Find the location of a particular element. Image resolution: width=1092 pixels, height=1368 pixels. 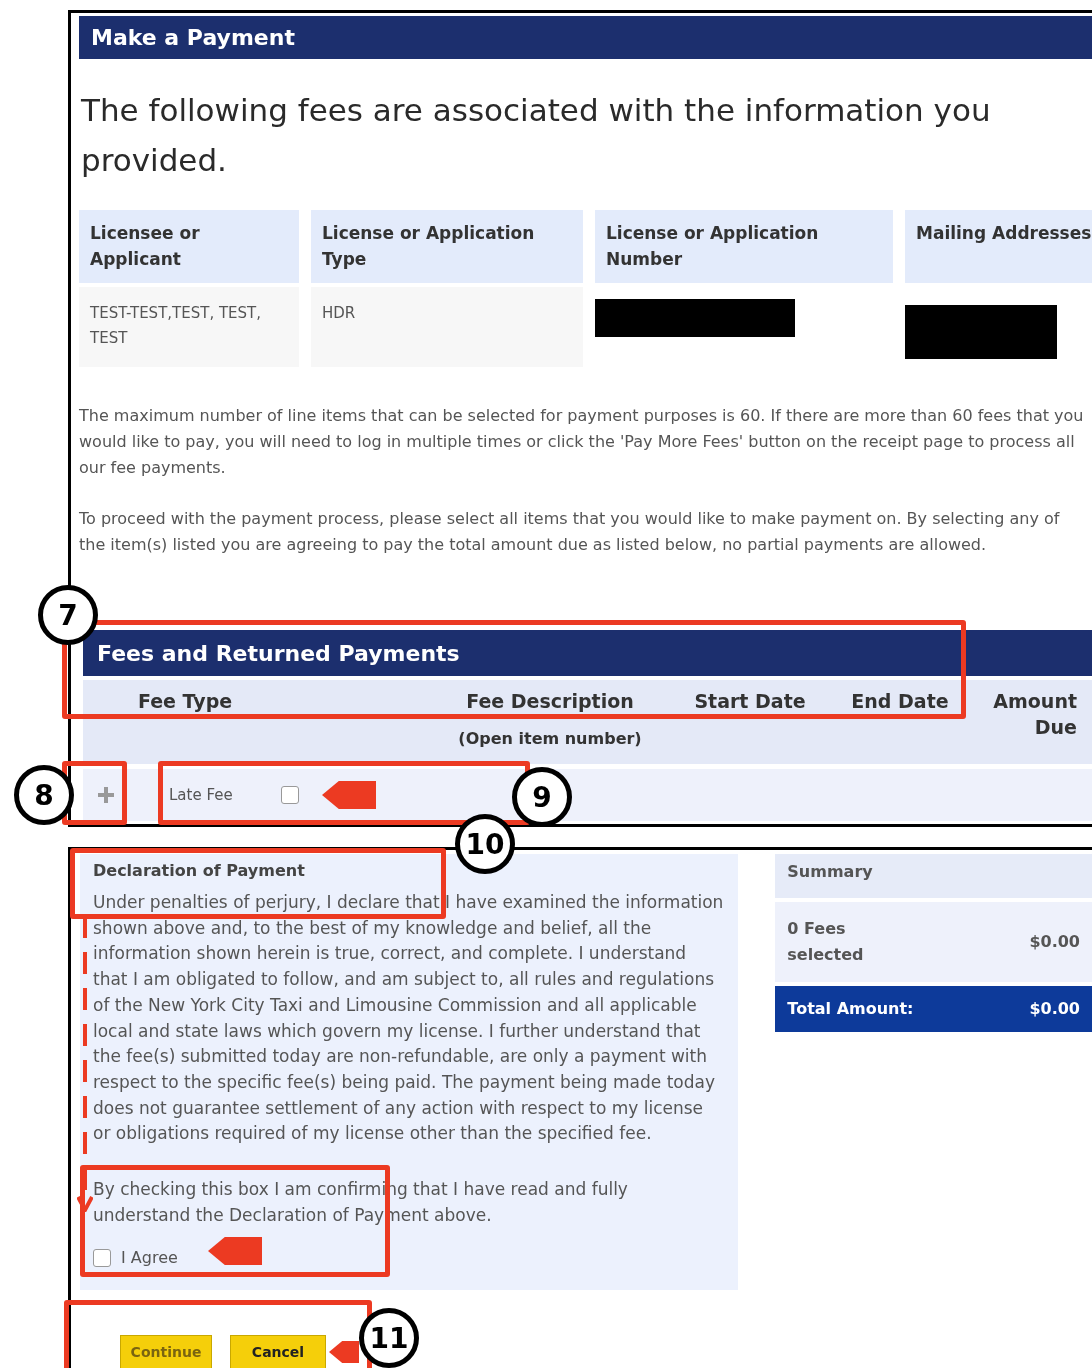

column-header: Fee Type is located at coordinates (185, 701).